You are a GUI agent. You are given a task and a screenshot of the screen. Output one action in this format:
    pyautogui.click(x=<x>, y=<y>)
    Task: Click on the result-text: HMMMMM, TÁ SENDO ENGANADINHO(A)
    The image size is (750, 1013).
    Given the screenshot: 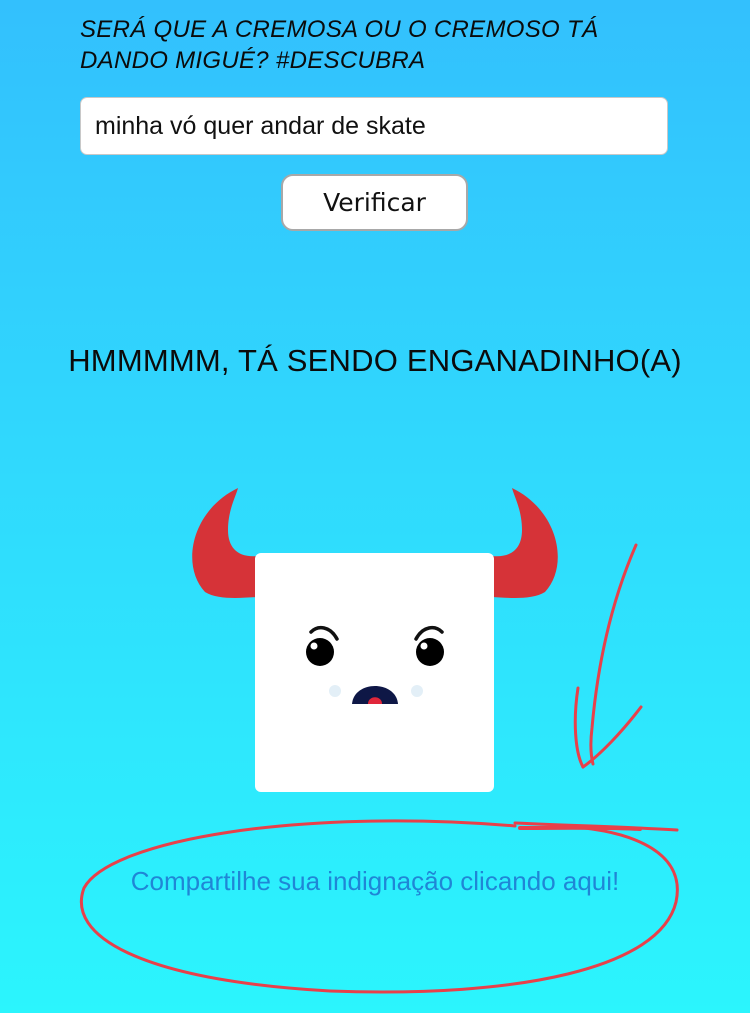 What is the action you would take?
    pyautogui.click(x=375, y=360)
    